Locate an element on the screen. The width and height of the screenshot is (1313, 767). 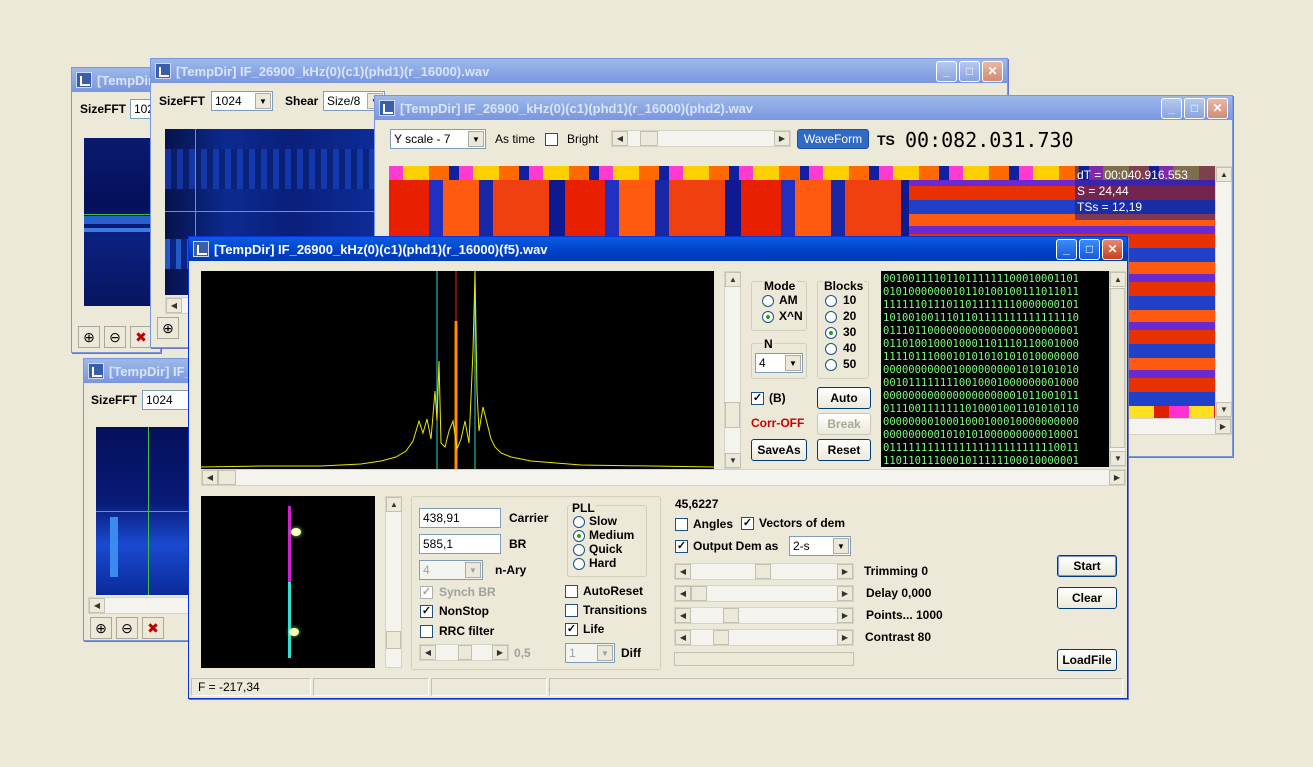
blocks-50-radio is located at coordinates (831, 365).